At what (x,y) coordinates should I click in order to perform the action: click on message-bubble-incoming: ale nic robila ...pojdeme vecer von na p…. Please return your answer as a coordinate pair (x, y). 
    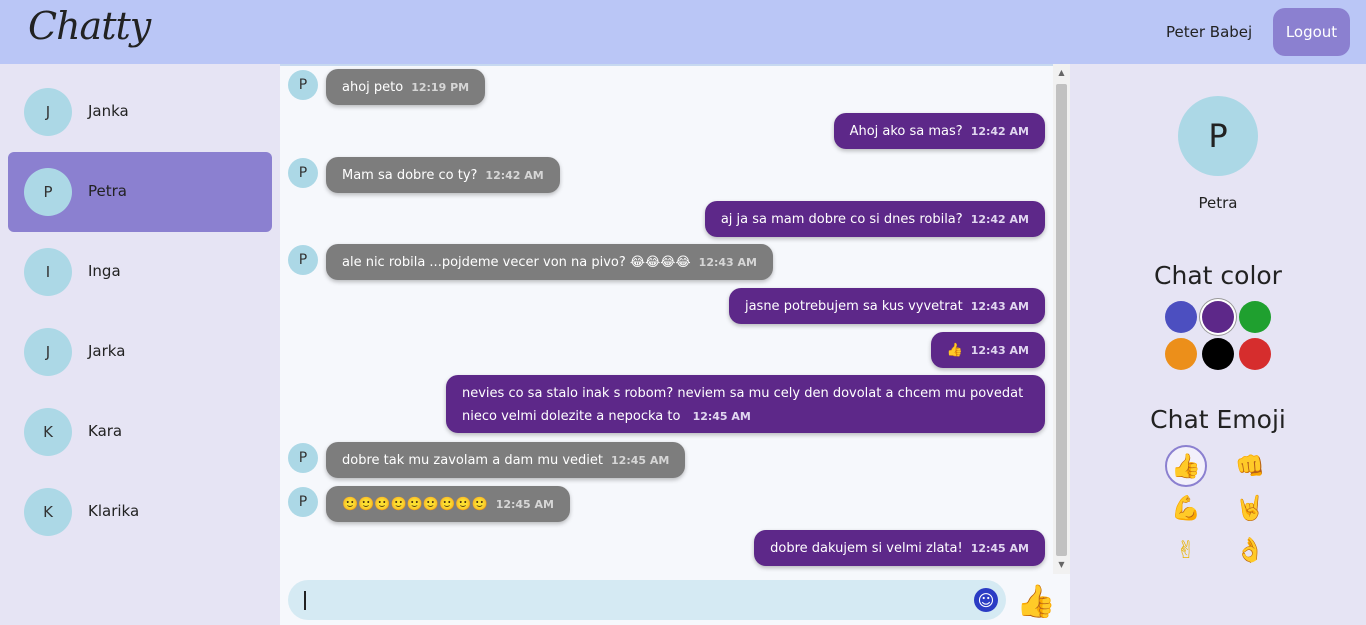
    Looking at the image, I should click on (549, 262).